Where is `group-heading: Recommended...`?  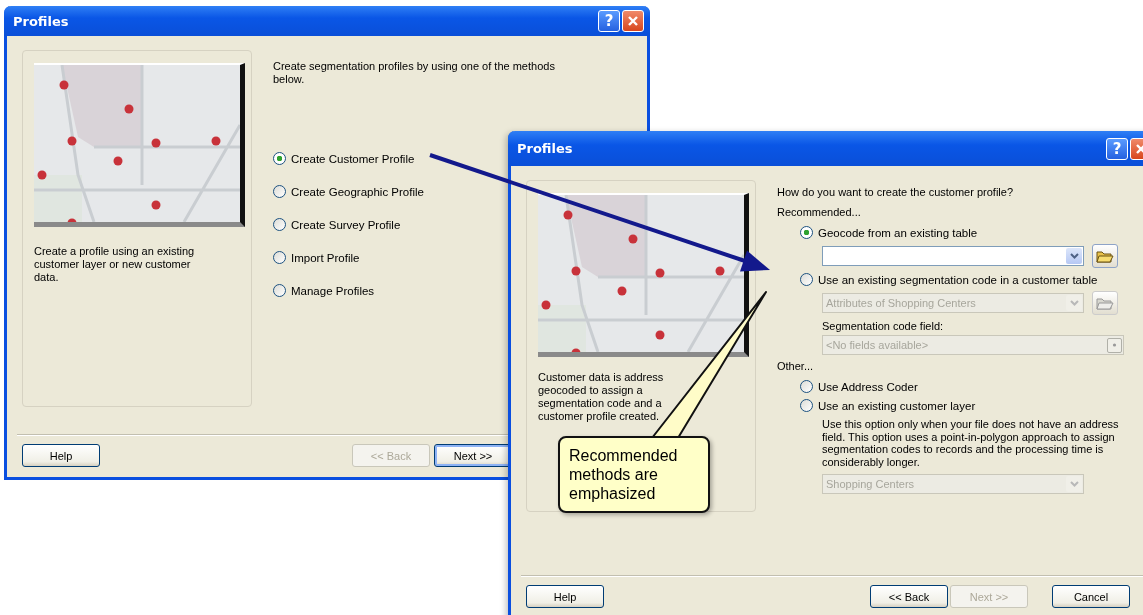
group-heading: Recommended... is located at coordinates (819, 212).